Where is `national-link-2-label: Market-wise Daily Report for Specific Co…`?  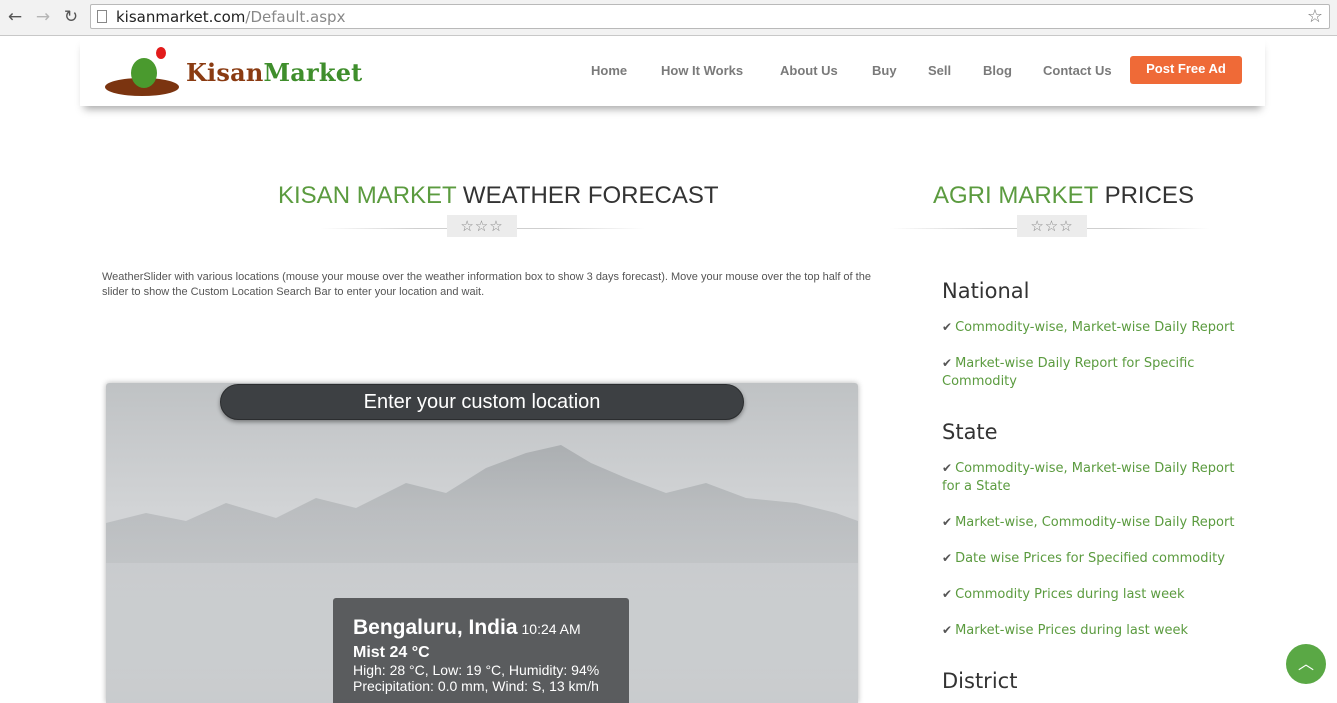
national-link-2-label: Market-wise Daily Report for Specific Co… is located at coordinates (1068, 372).